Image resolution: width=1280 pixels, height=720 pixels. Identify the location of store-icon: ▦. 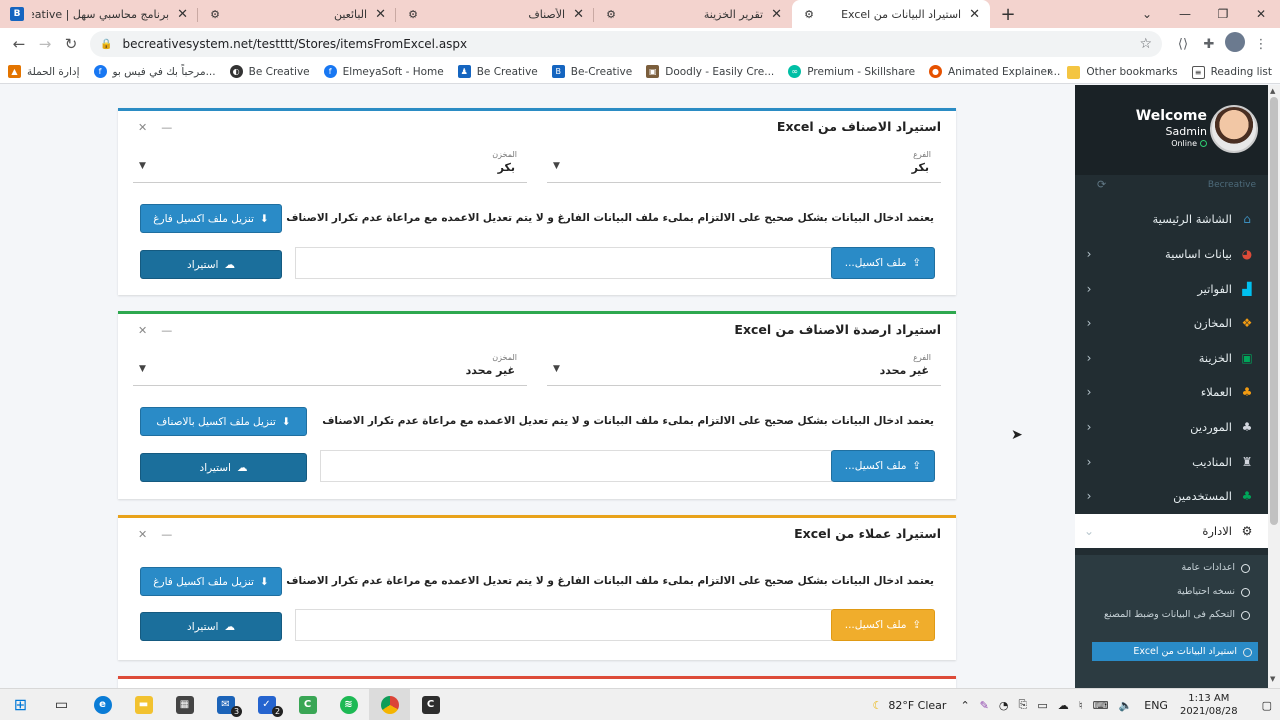
(184, 704).